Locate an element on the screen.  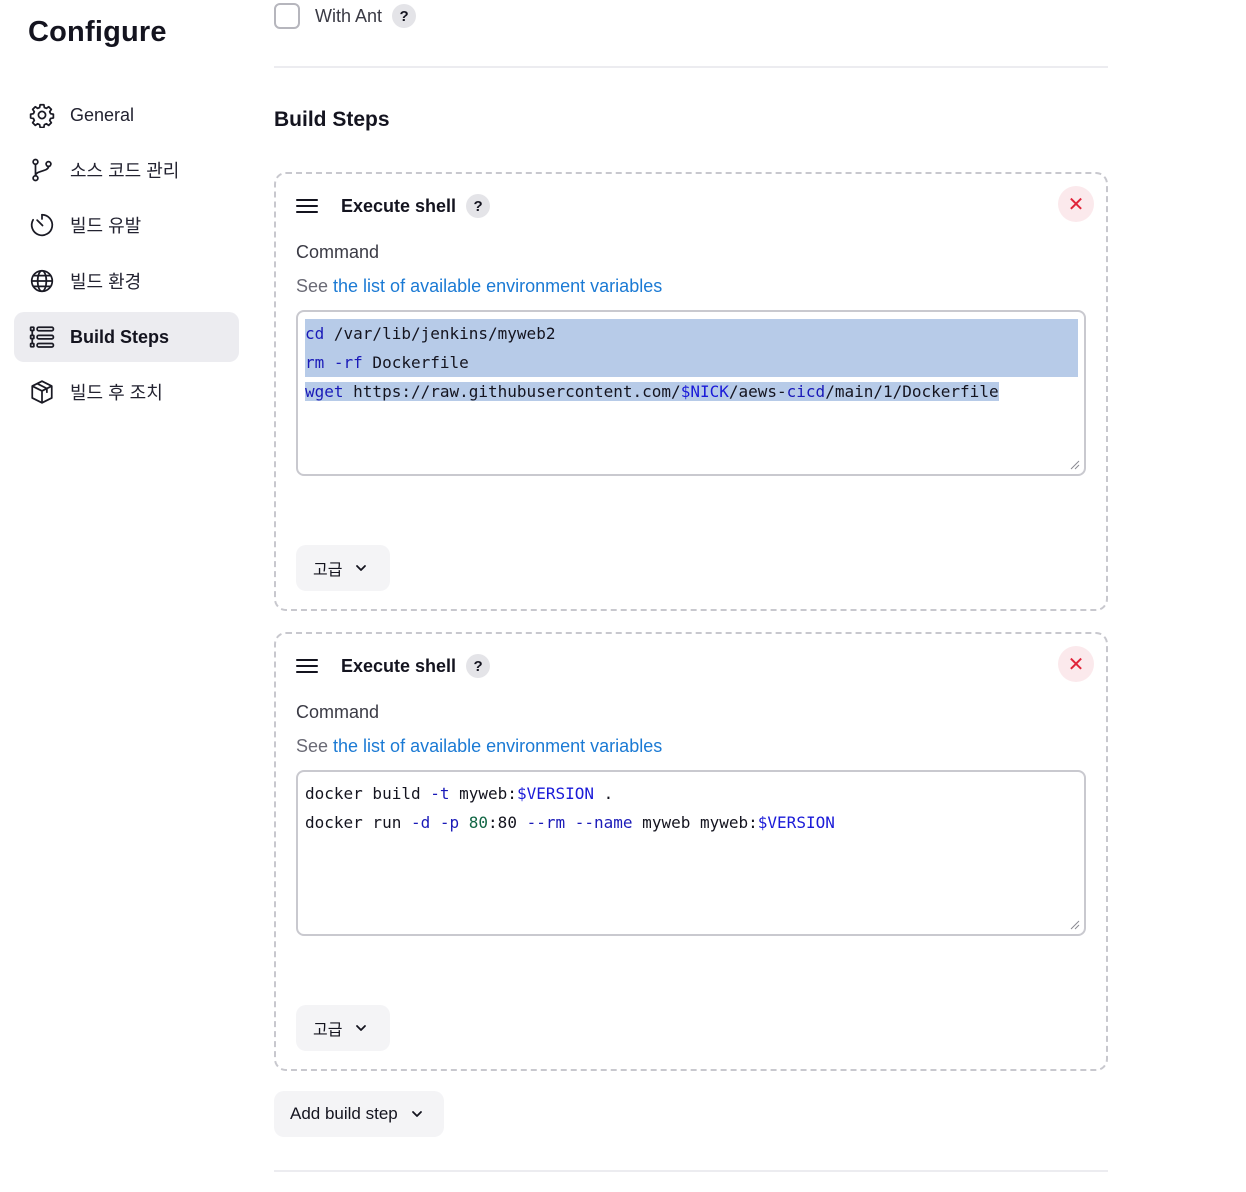
sidebar-item-general: General is located at coordinates (126, 115).